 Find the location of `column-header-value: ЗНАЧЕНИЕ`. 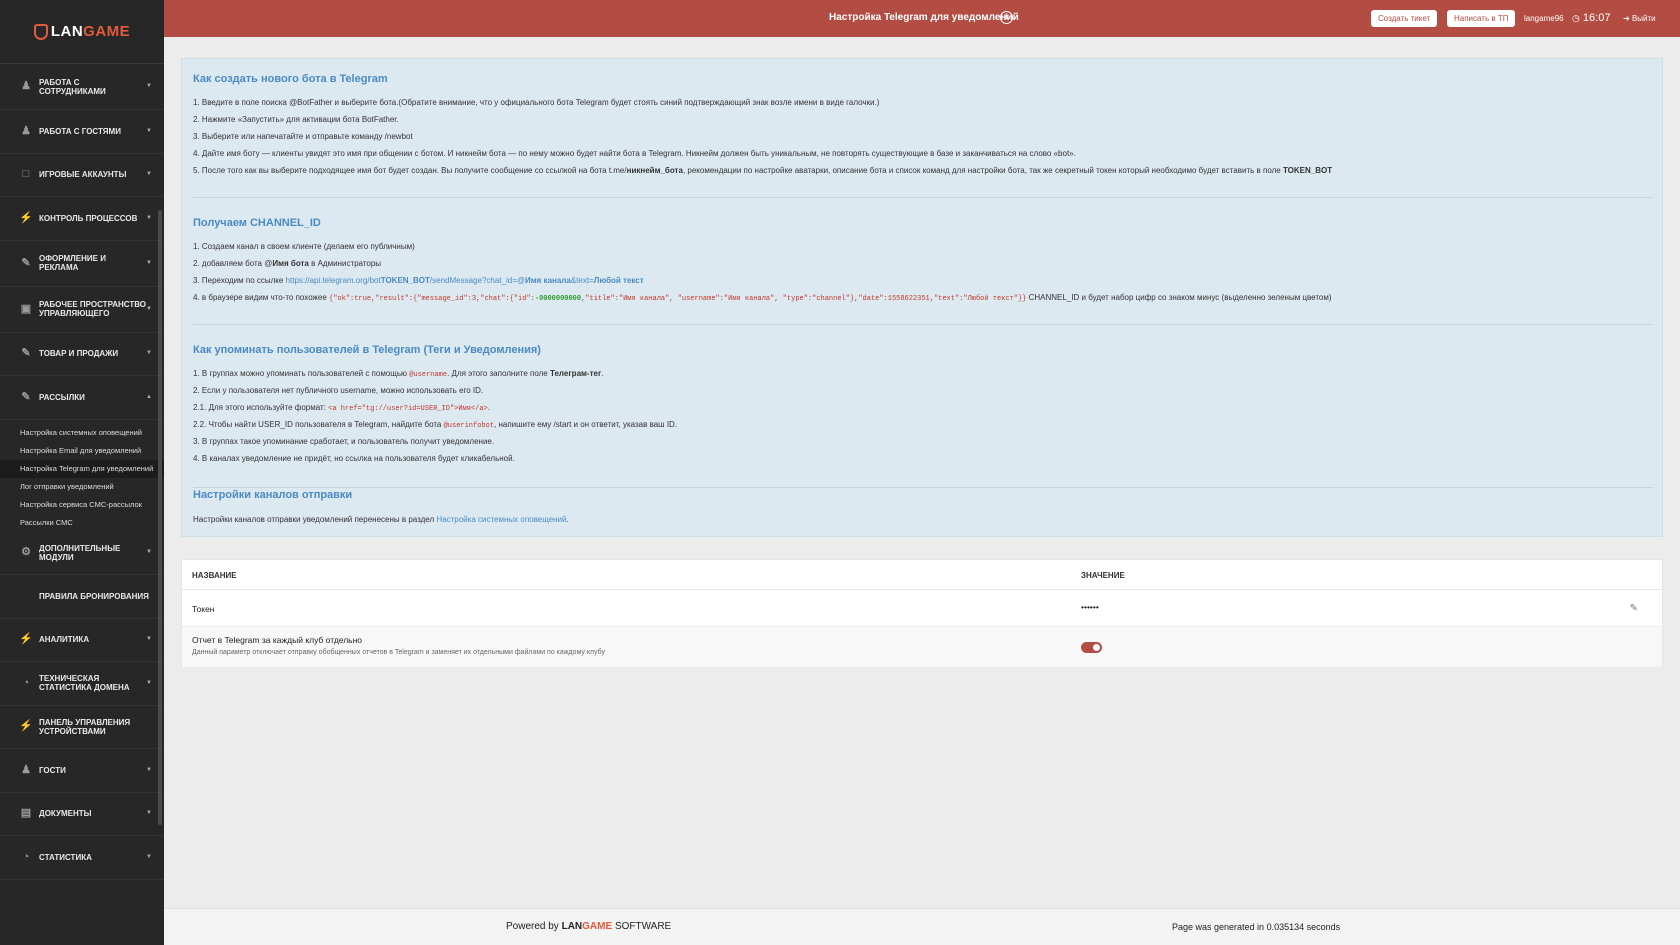

column-header-value: ЗНАЧЕНИЕ is located at coordinates (1103, 575).